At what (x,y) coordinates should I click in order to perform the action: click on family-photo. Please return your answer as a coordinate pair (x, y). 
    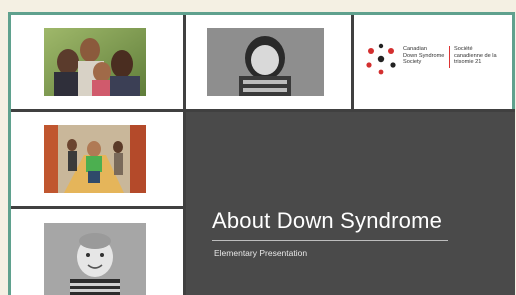
    Looking at the image, I should click on (95, 62).